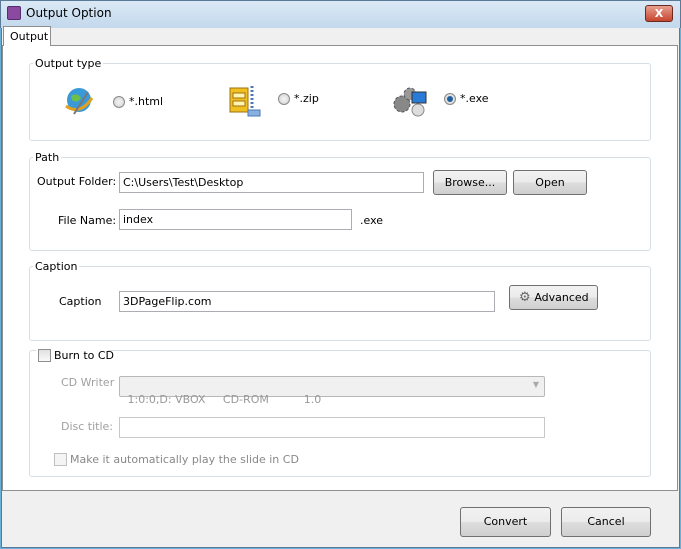 The image size is (681, 549). Describe the element at coordinates (307, 301) in the screenshot. I see `caption-input` at that location.